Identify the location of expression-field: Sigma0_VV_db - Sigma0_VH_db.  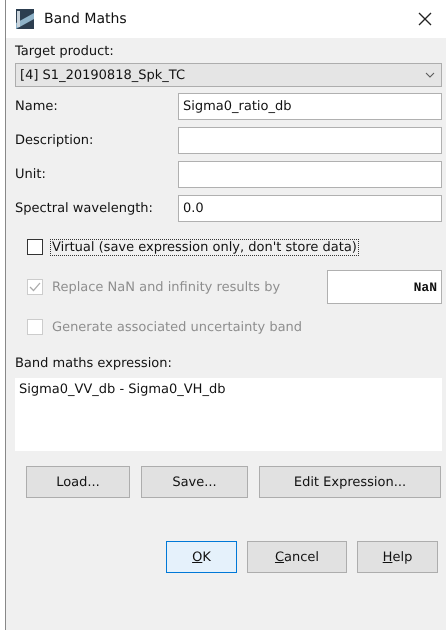
(228, 414).